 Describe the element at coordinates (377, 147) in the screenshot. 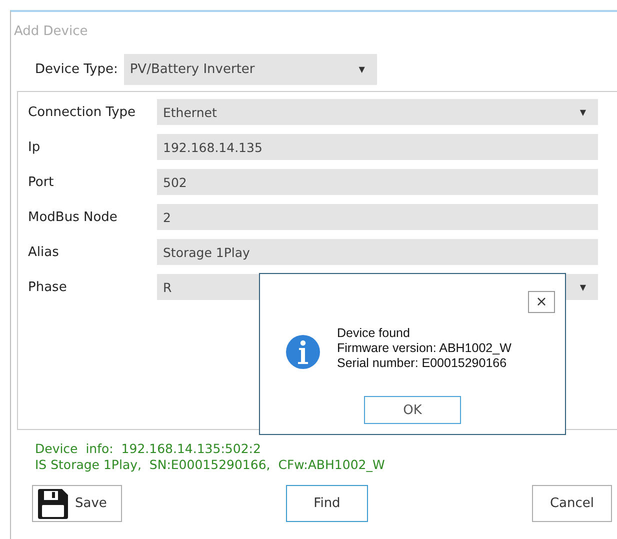

I see `input-field: 192.168.14.135` at that location.